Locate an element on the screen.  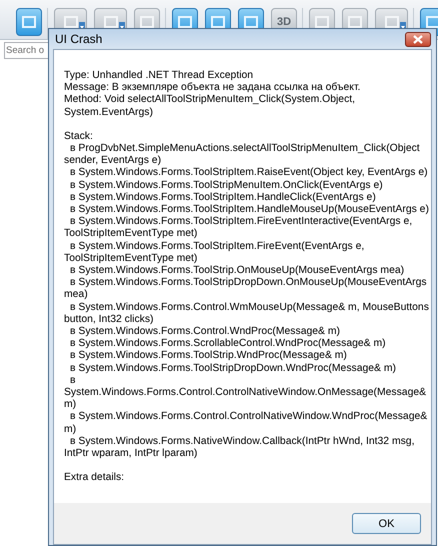
error-detail-line: Message: В экземпляре объекта не задана ссылка на объект. is located at coordinates (213, 88).